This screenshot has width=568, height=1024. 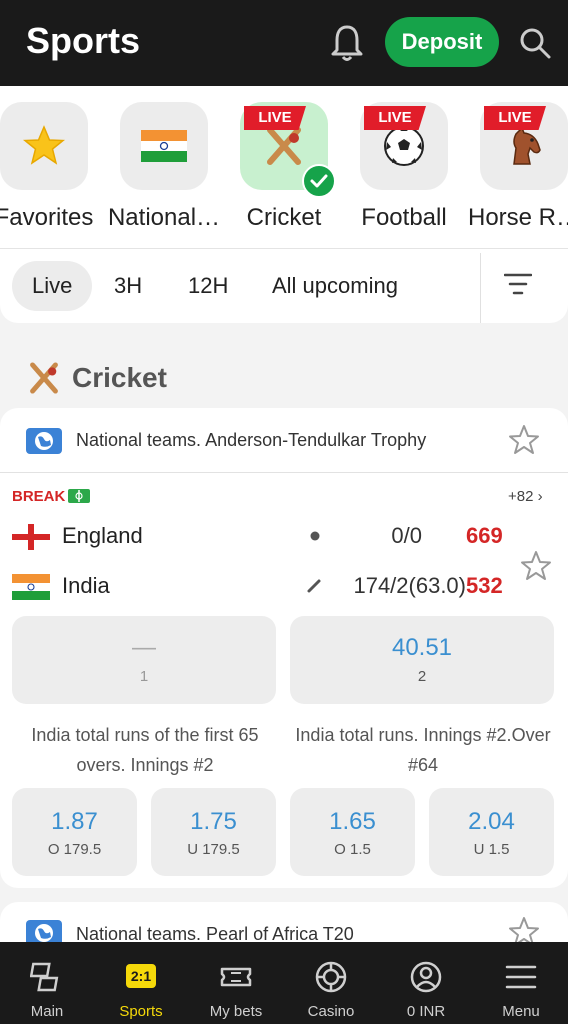 What do you see at coordinates (102, 535) in the screenshot?
I see `team-name: England` at bounding box center [102, 535].